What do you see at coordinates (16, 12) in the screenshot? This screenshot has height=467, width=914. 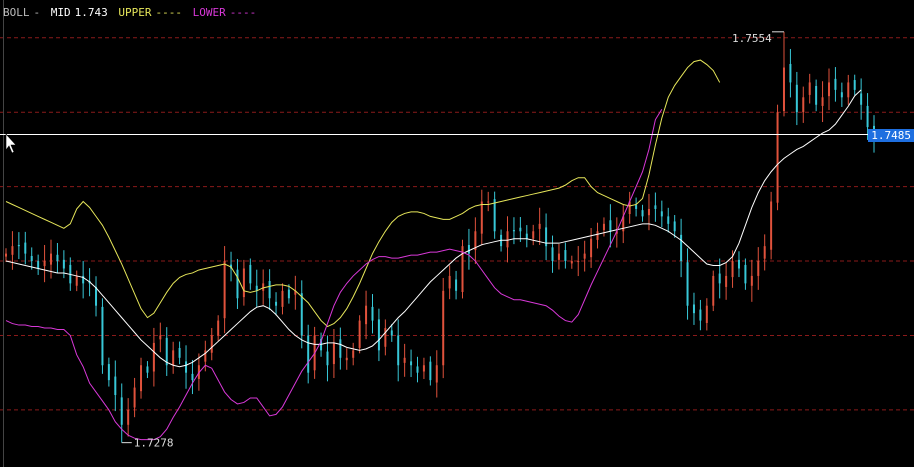 I see `legend-indicator-name: BOLL` at bounding box center [16, 12].